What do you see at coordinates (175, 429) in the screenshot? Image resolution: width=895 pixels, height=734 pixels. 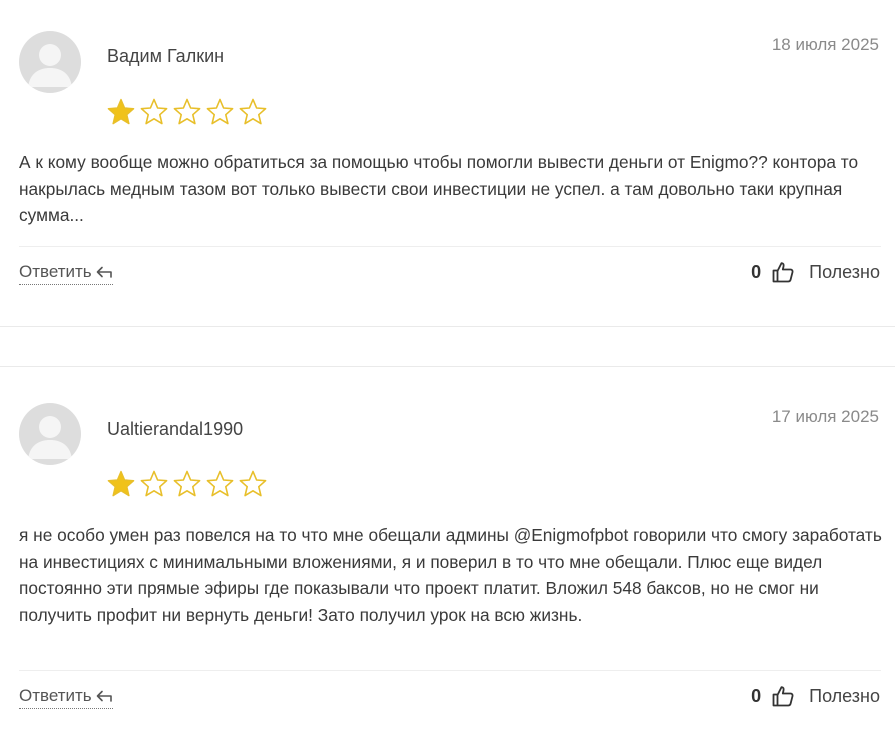 I see `review-author: Ualtierandal1990` at bounding box center [175, 429].